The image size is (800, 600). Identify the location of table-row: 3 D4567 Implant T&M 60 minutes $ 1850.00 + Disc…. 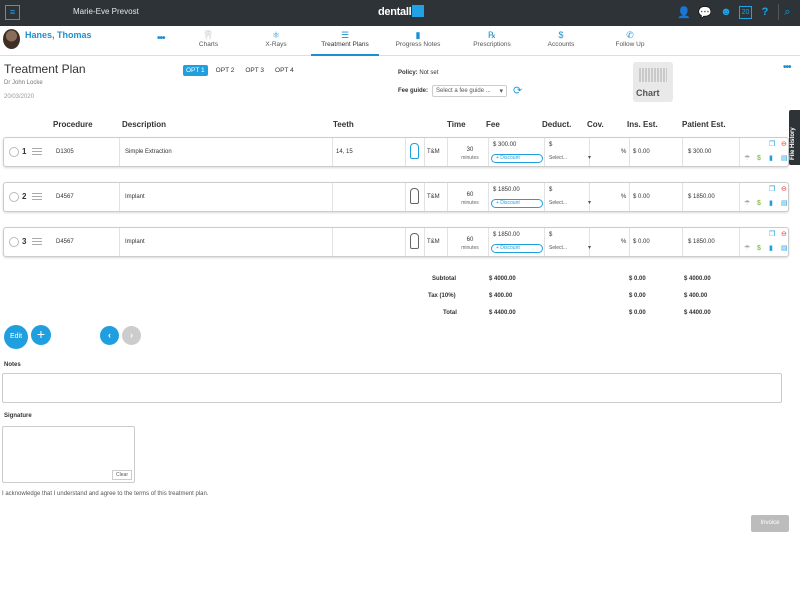
(396, 242).